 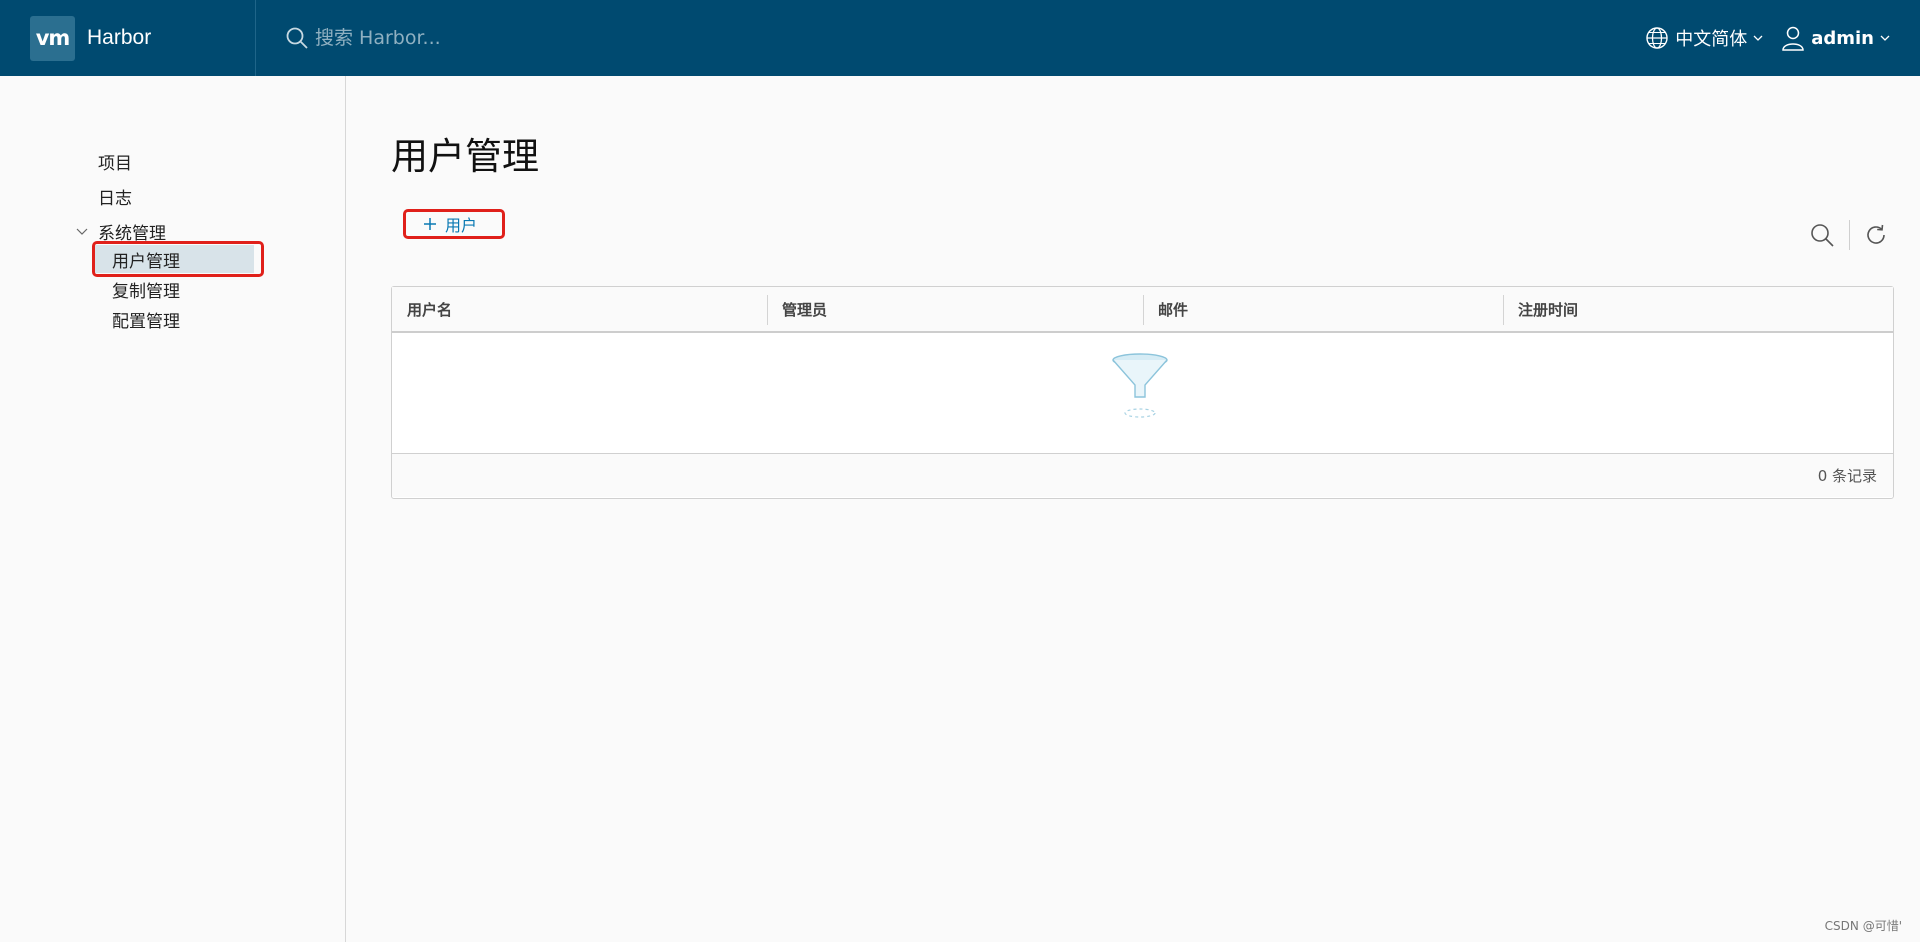 I want to click on add-user-label: 用户, so click(x=461, y=225).